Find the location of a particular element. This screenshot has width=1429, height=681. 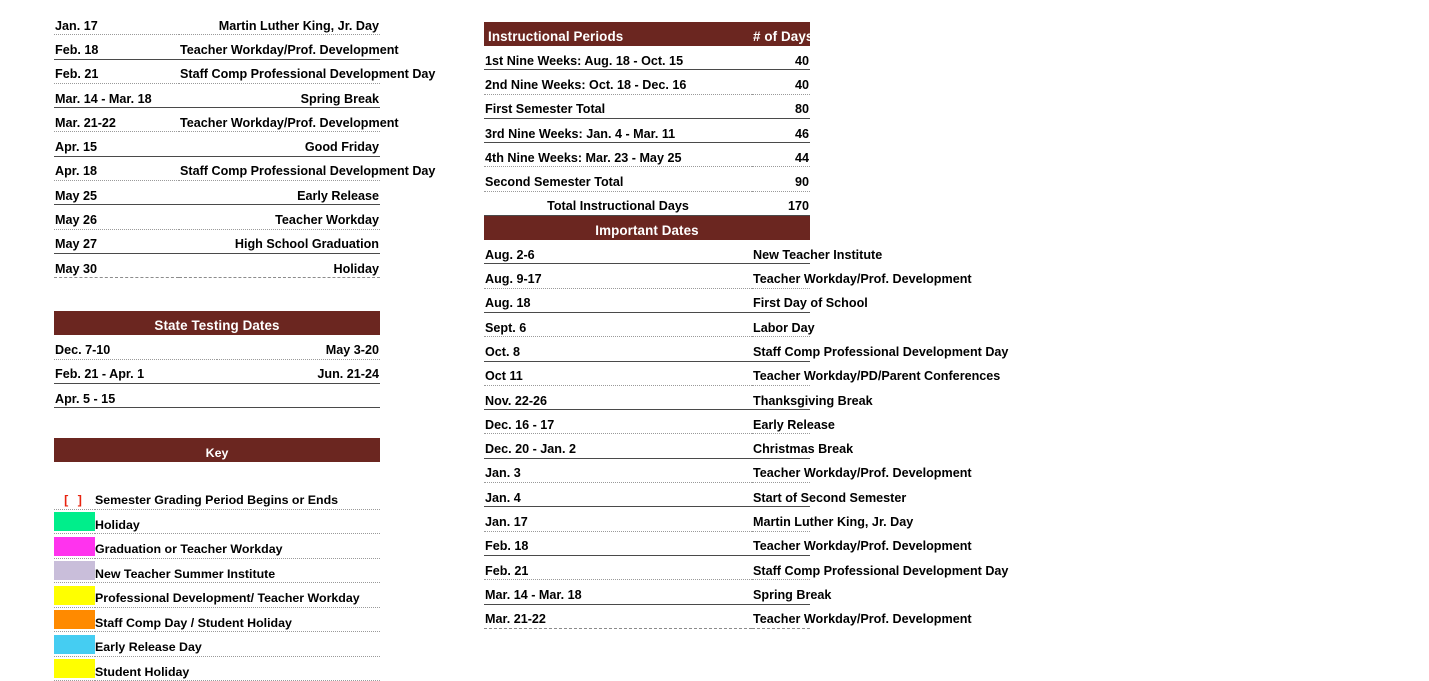

period-label: Second Semester Total is located at coordinates (618, 179).